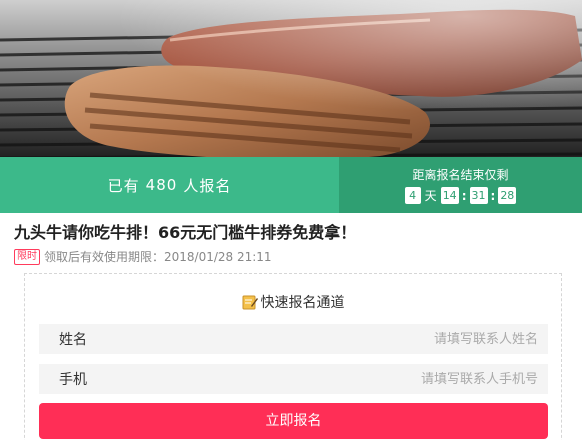 The width and height of the screenshot is (582, 440). I want to click on signup-prefix: 已有, so click(123, 185).